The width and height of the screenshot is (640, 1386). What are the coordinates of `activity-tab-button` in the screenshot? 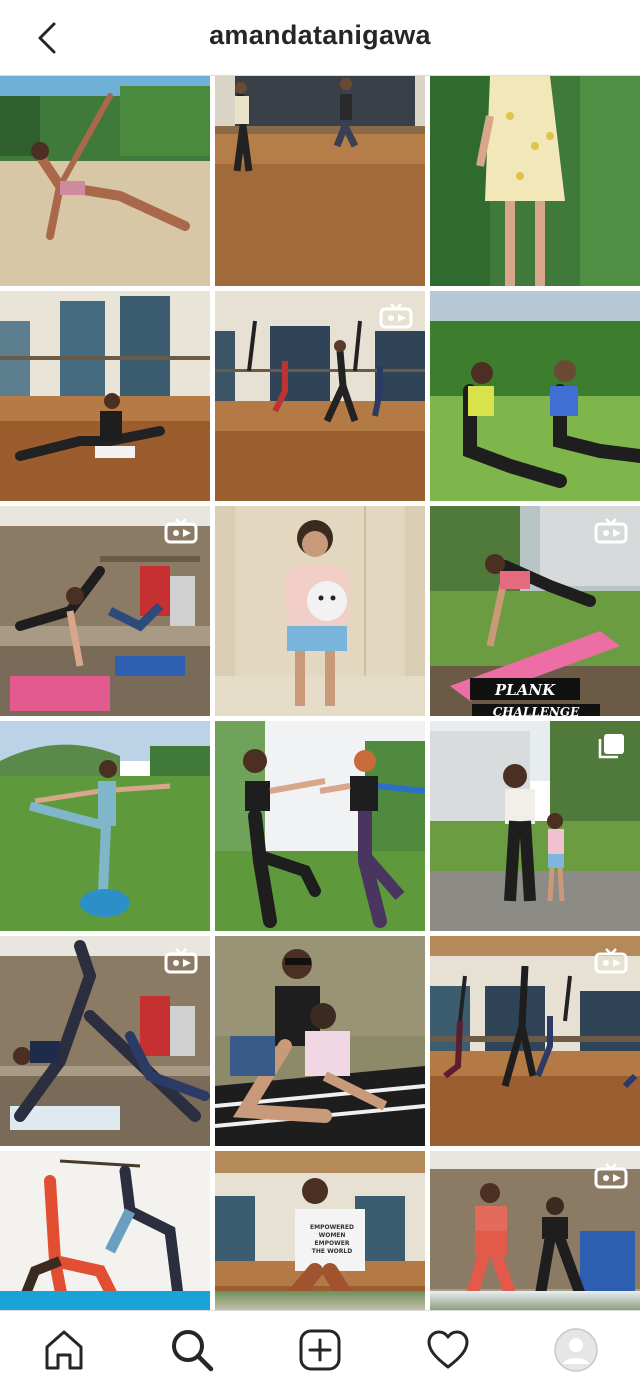 It's located at (448, 1350).